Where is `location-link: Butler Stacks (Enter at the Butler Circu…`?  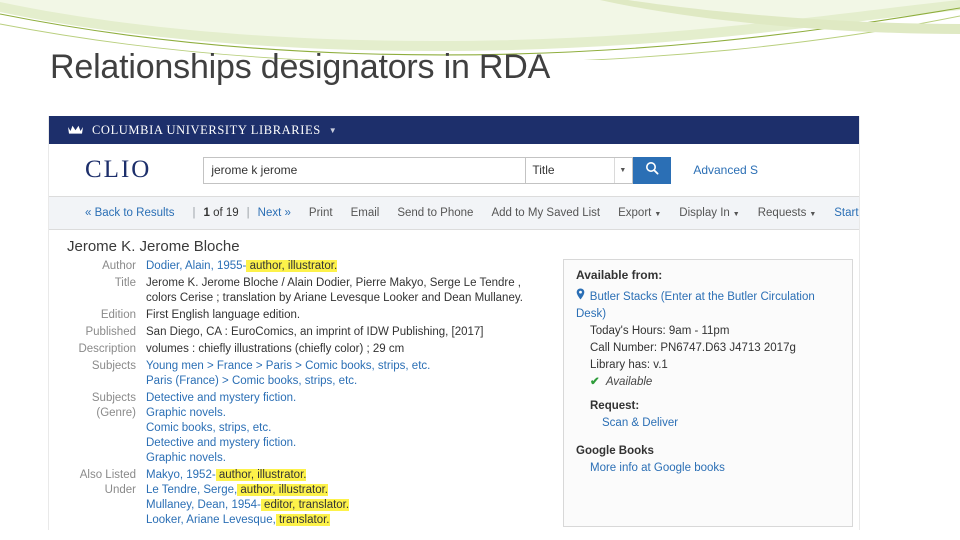 location-link: Butler Stacks (Enter at the Butler Circu… is located at coordinates (695, 305).